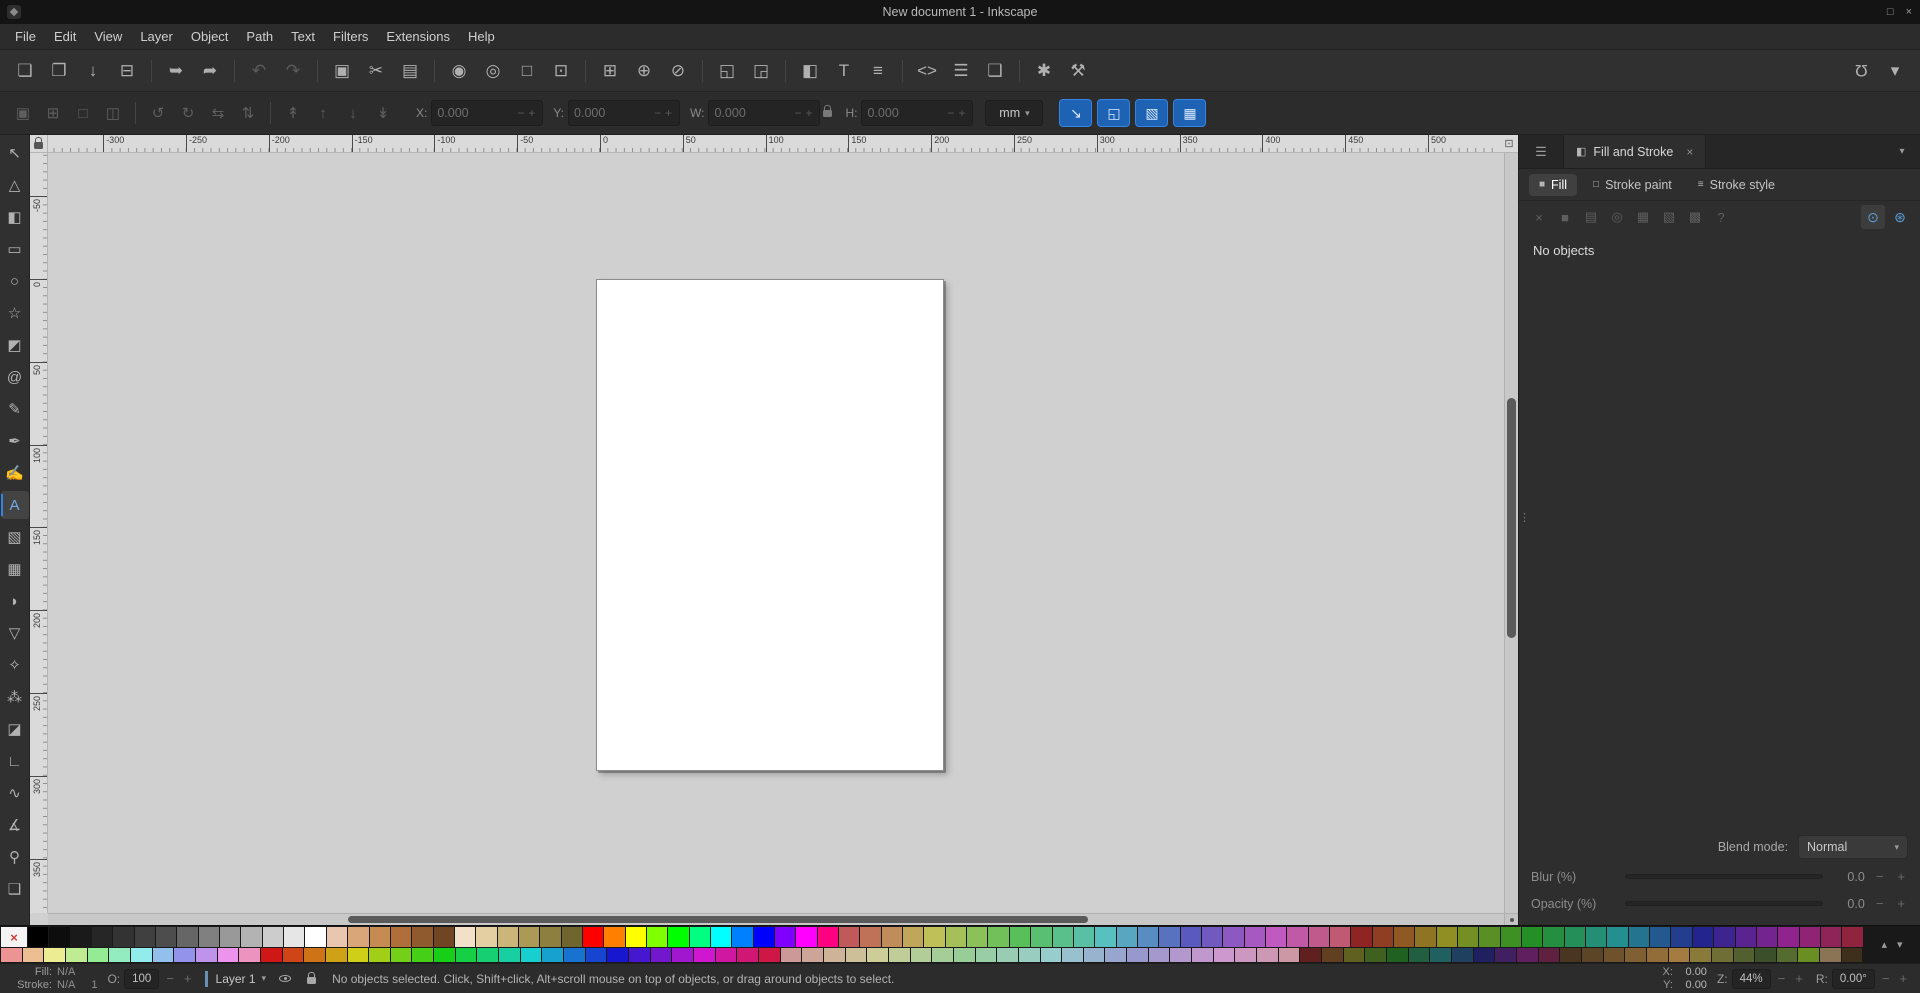  What do you see at coordinates (158, 113) in the screenshot?
I see `rotate-ccw-button: ↺` at bounding box center [158, 113].